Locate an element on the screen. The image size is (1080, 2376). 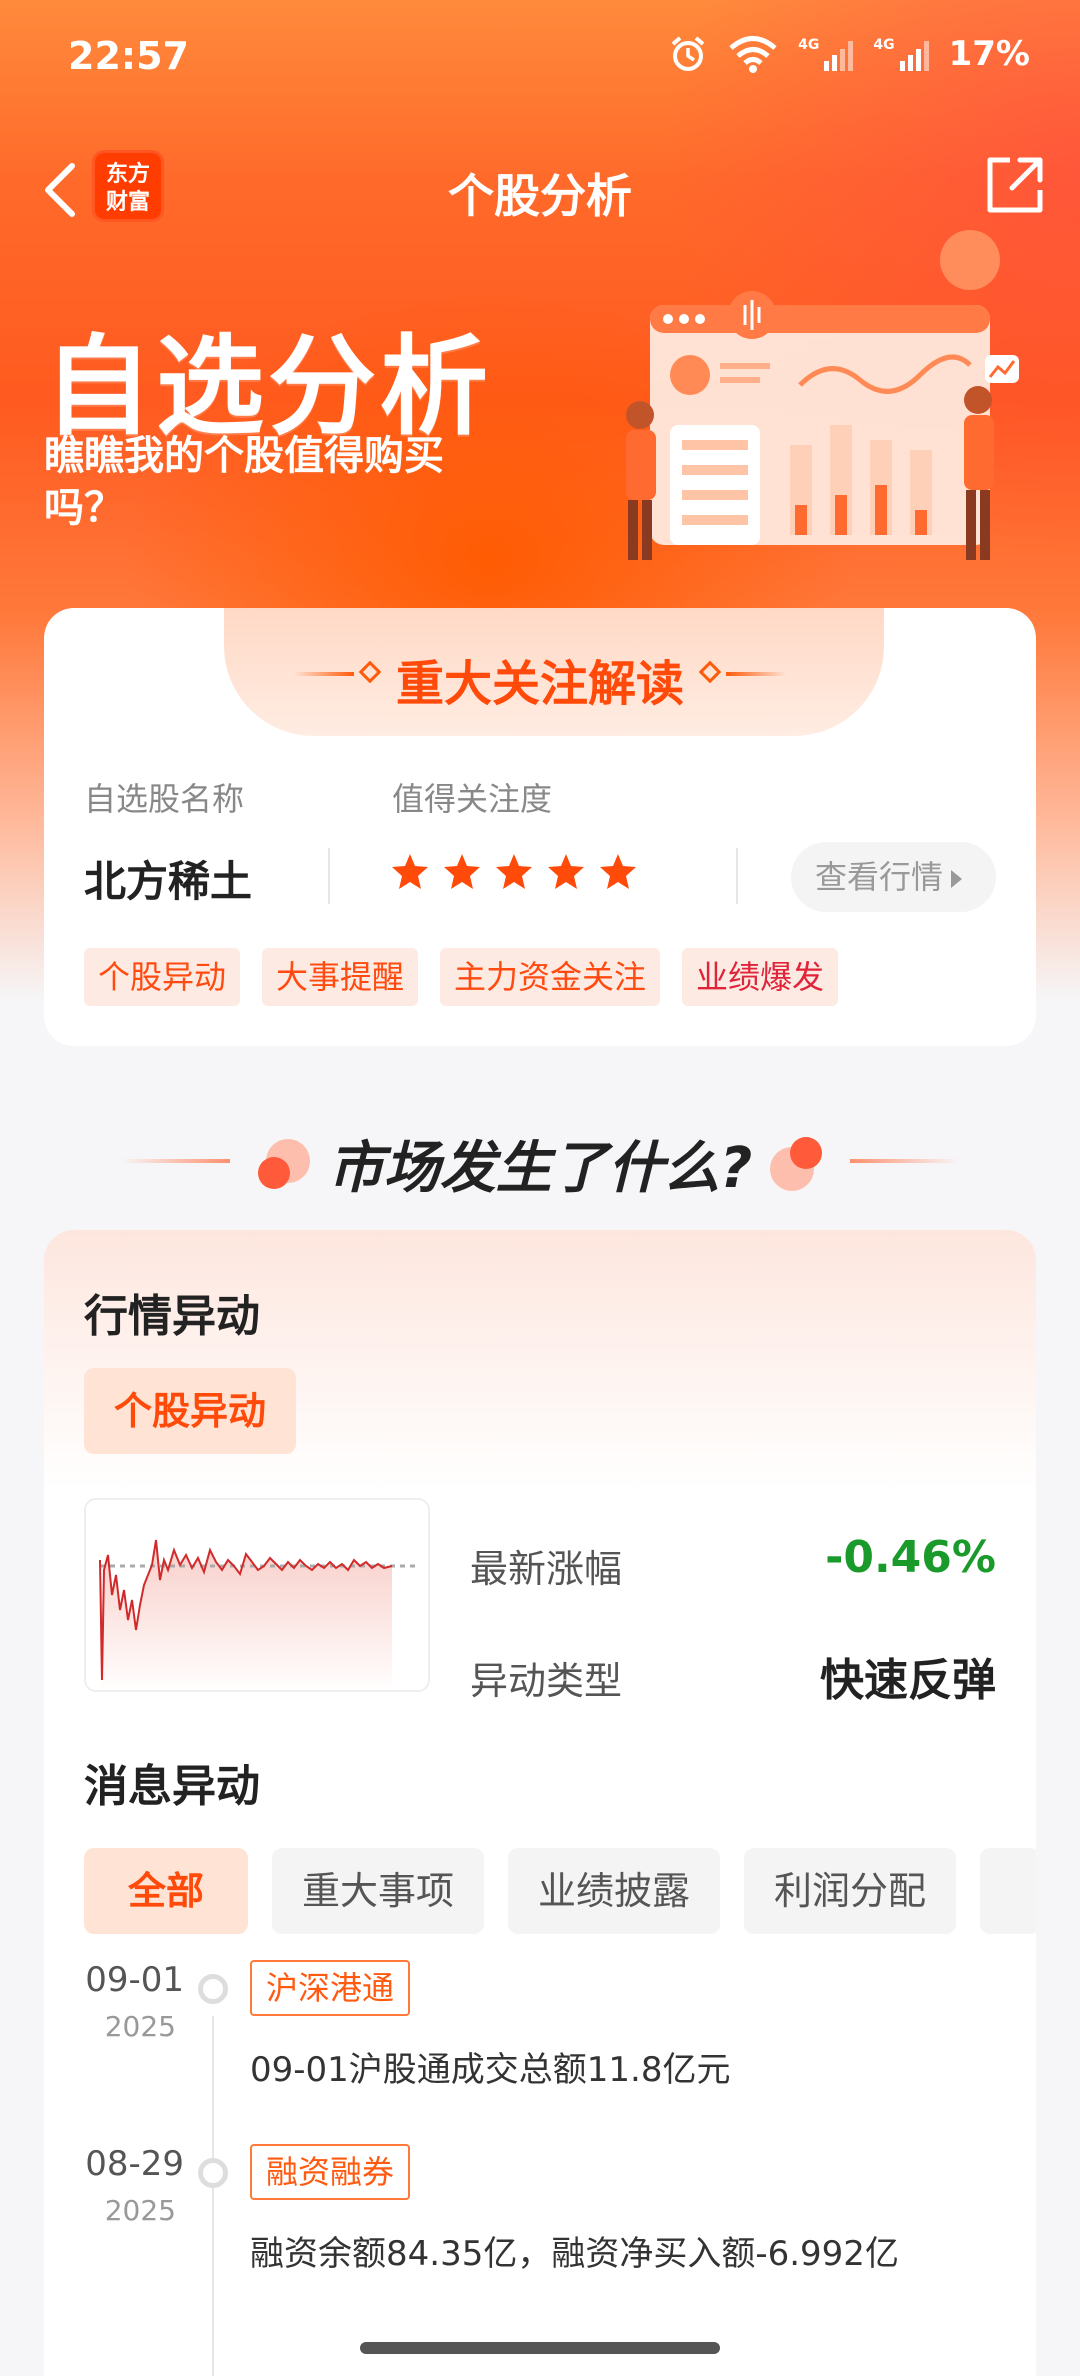
focus-card-title: 重大关注解读 is located at coordinates (539, 684).